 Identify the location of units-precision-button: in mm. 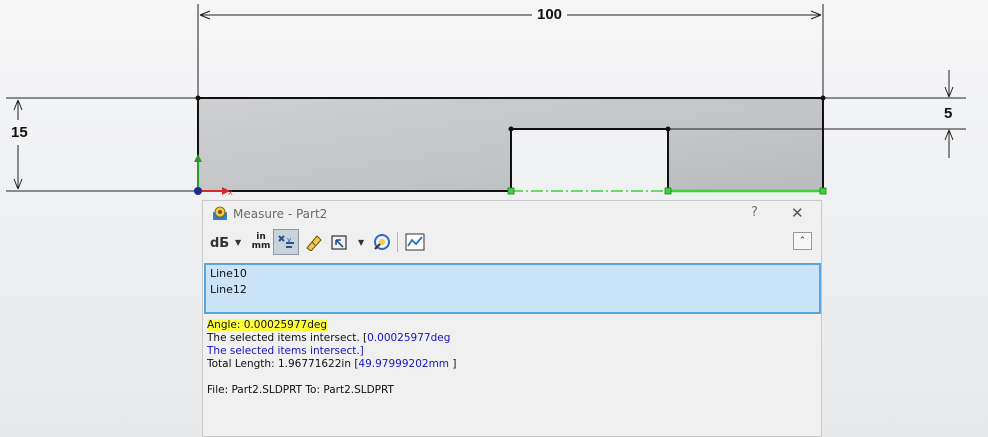
(261, 242).